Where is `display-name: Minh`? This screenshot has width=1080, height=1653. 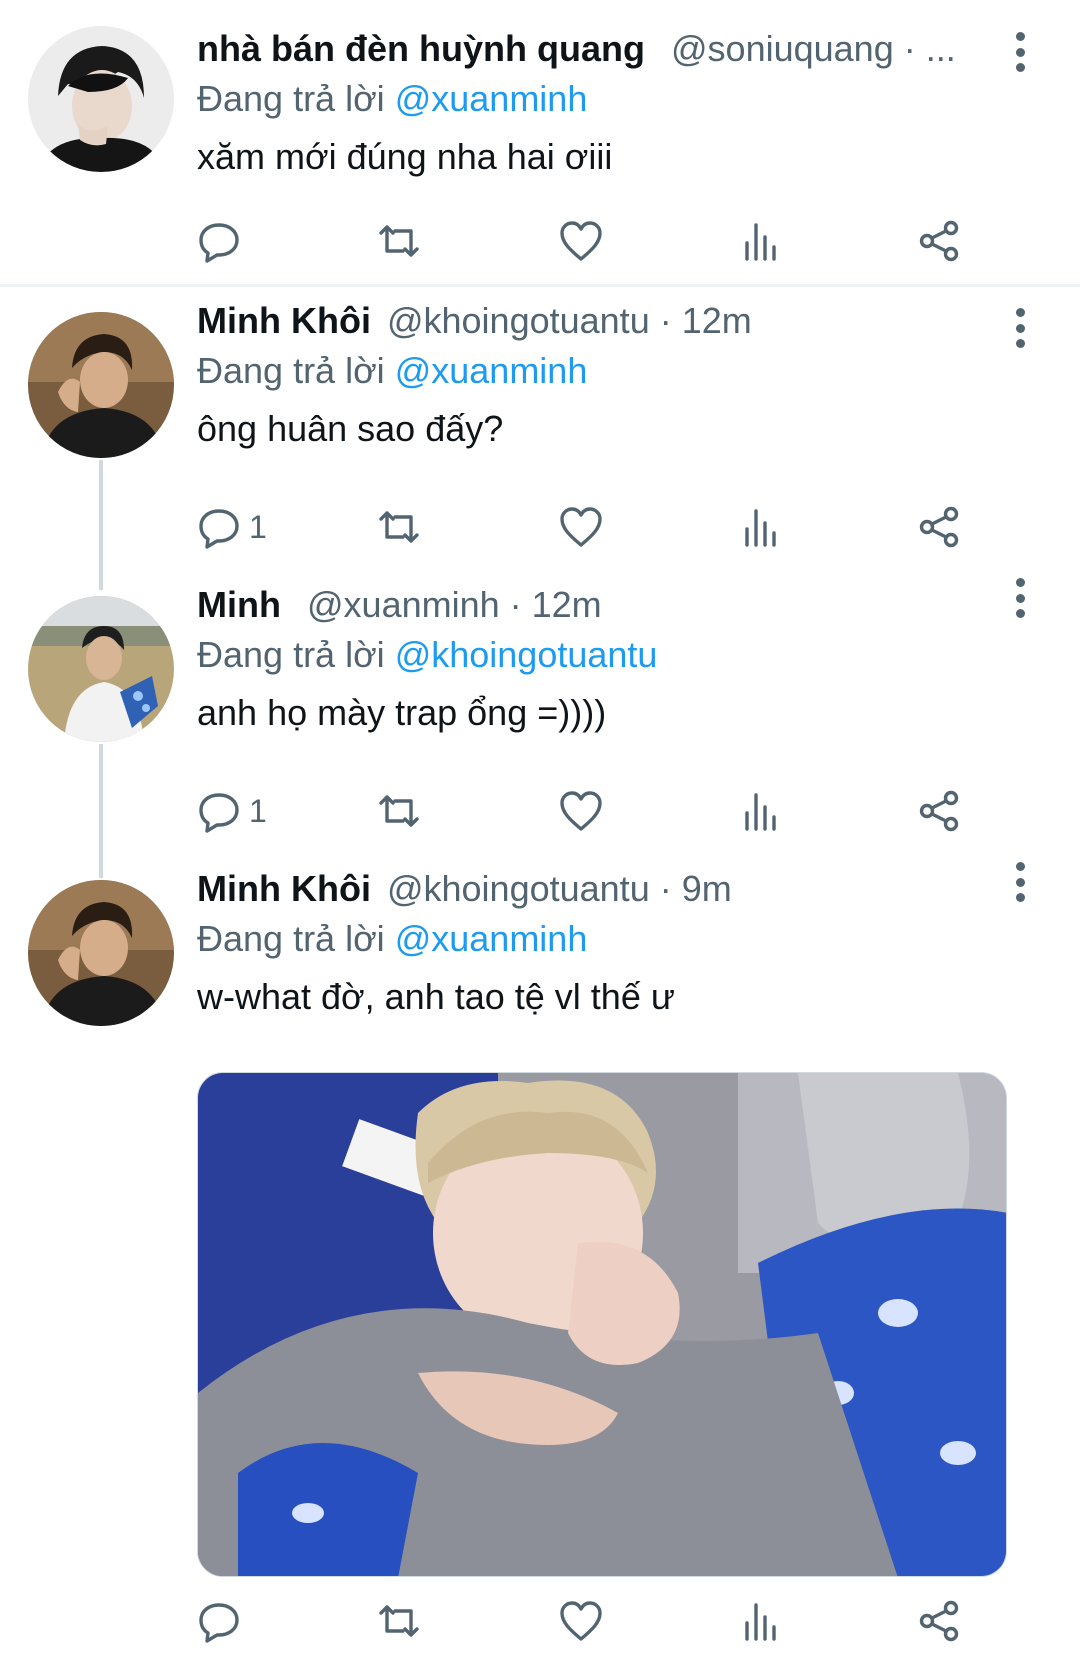 display-name: Minh is located at coordinates (239, 604).